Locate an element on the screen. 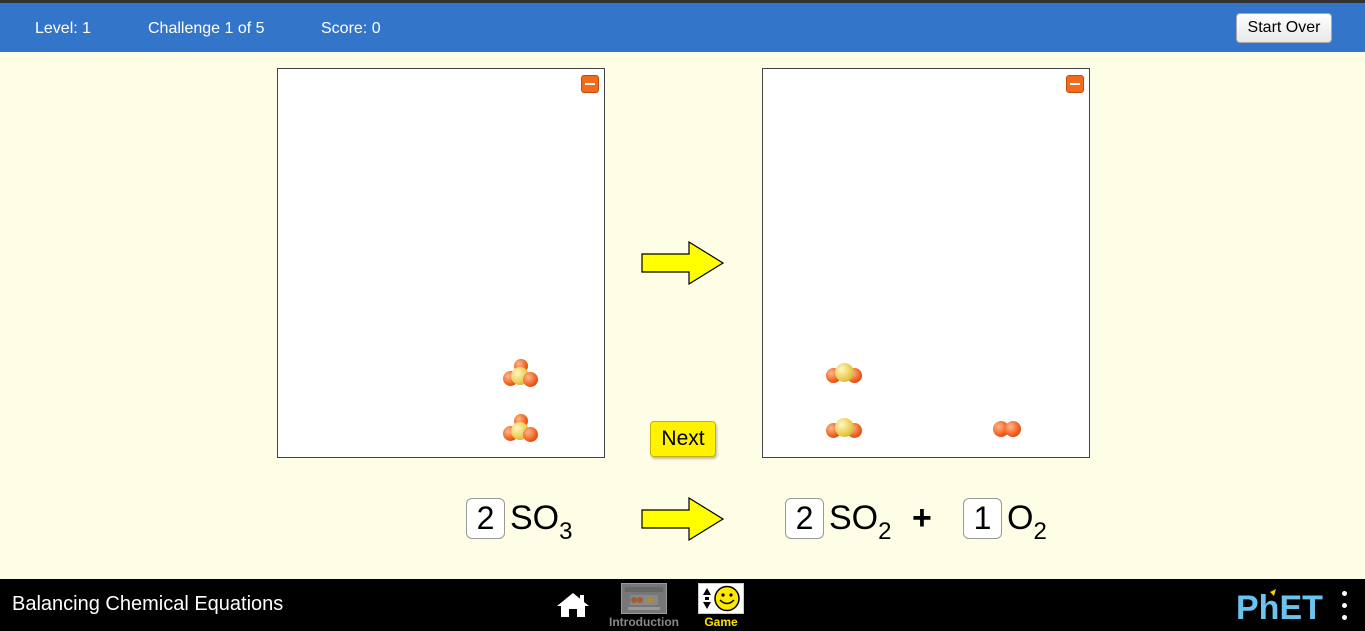 This screenshot has height=631, width=1365. game-screen-label: Game is located at coordinates (721, 622).